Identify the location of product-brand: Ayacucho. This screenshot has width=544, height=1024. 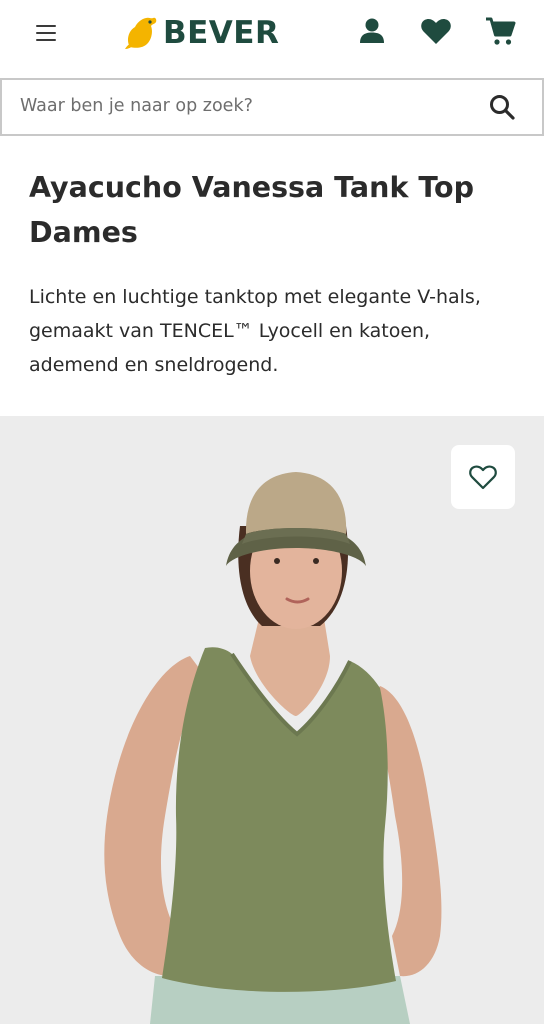
(105, 187).